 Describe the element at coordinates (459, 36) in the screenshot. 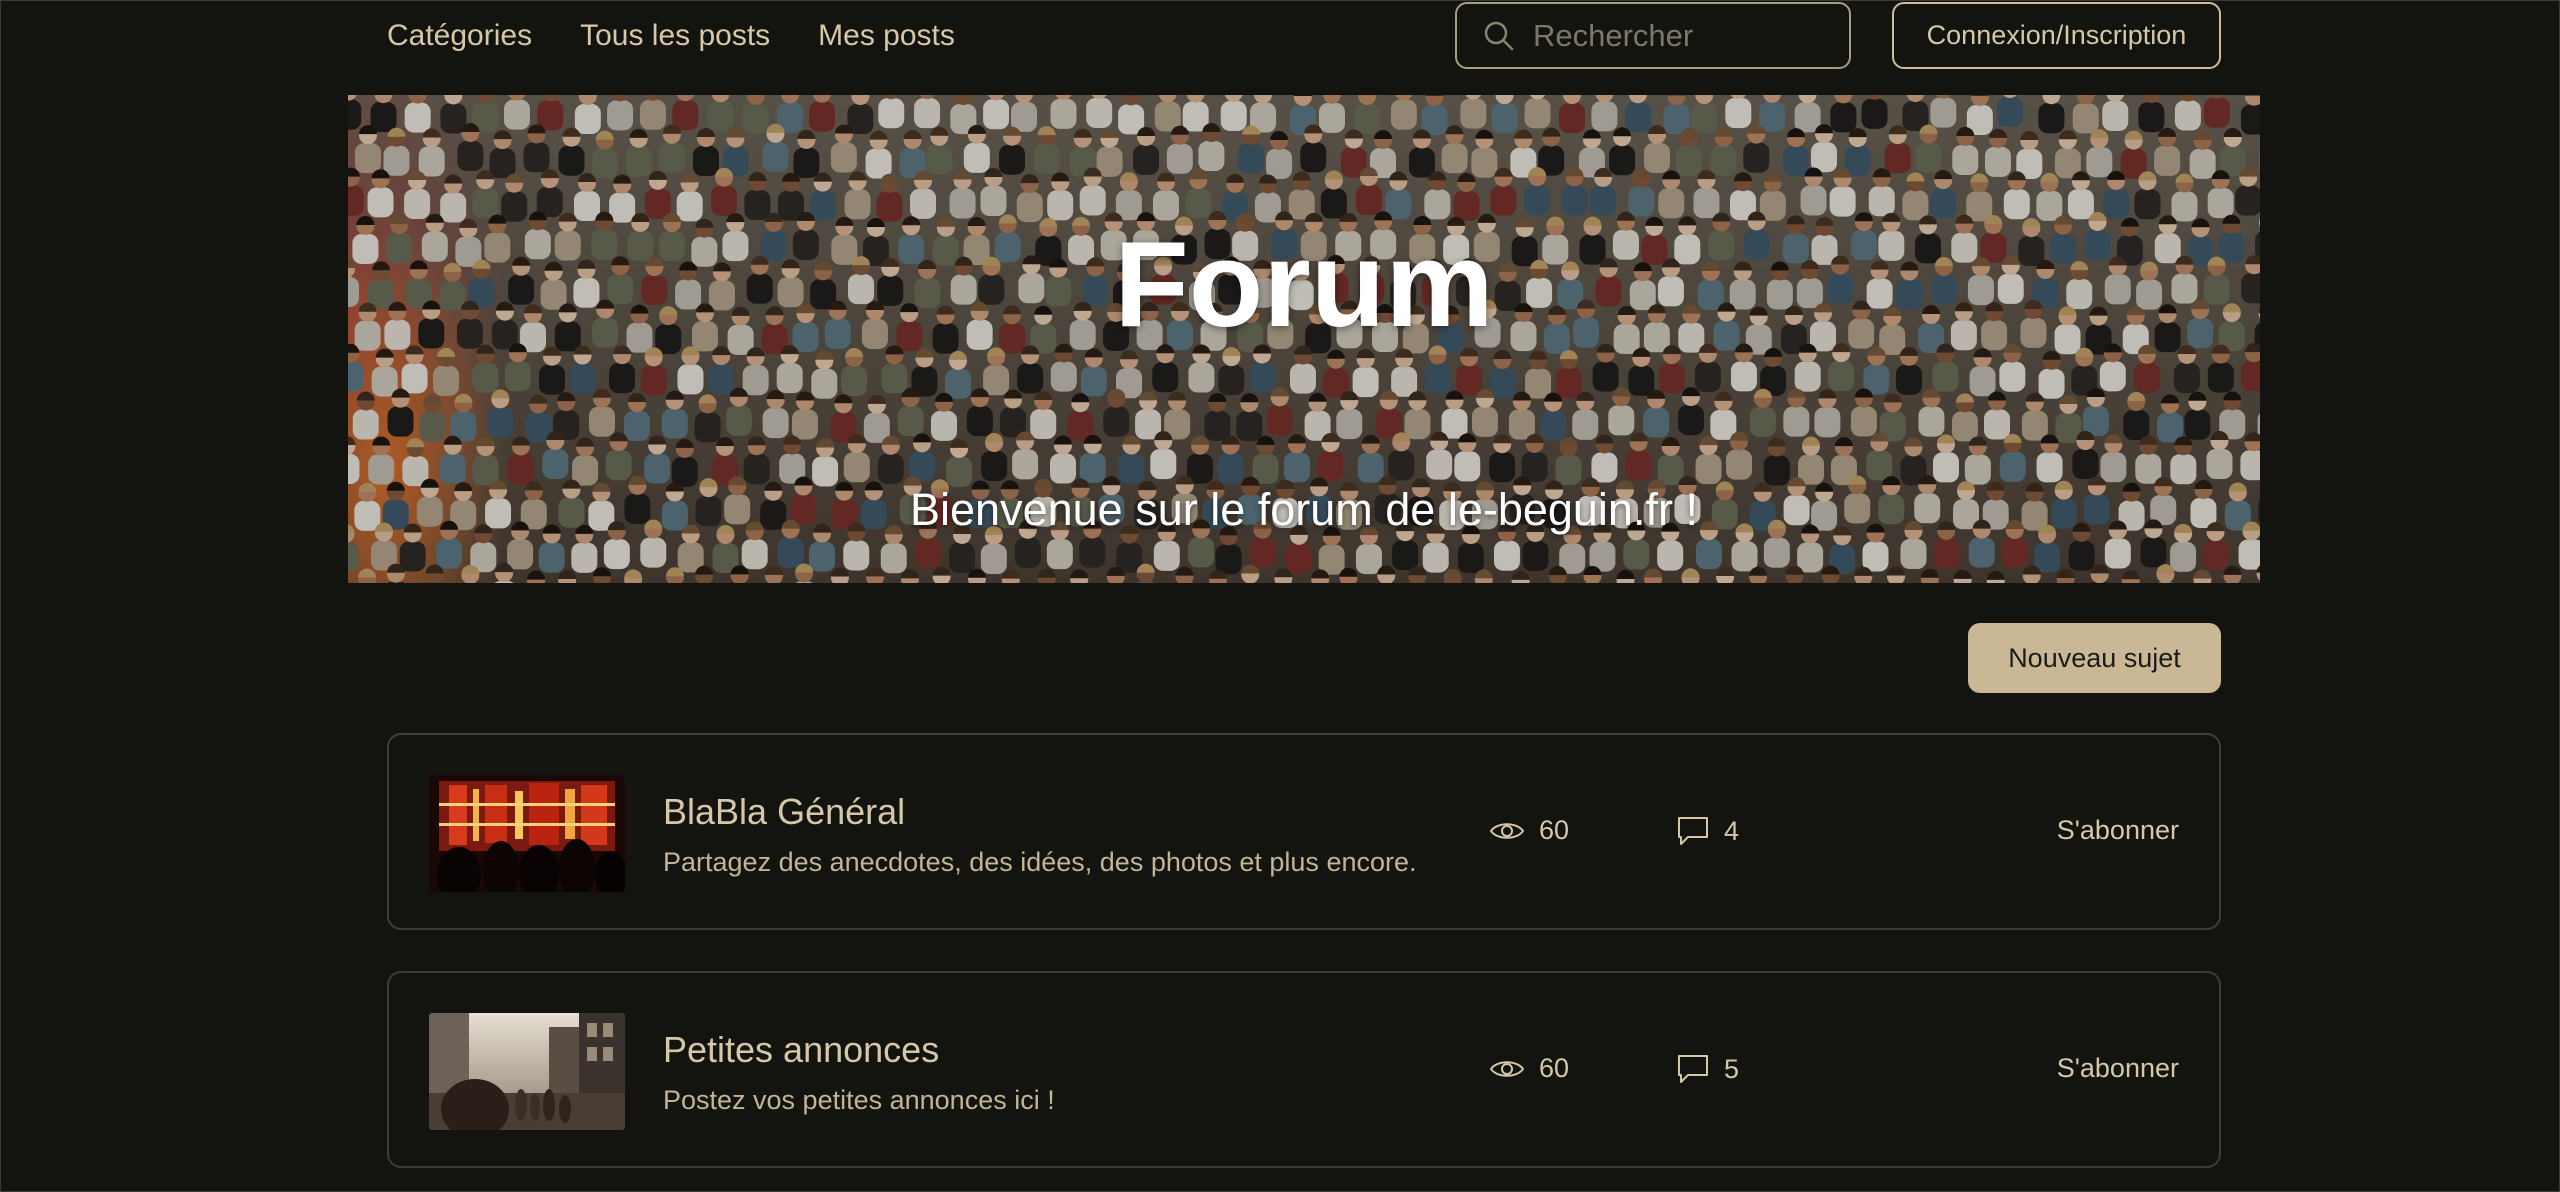

I see `nav-categories: Catégories` at that location.